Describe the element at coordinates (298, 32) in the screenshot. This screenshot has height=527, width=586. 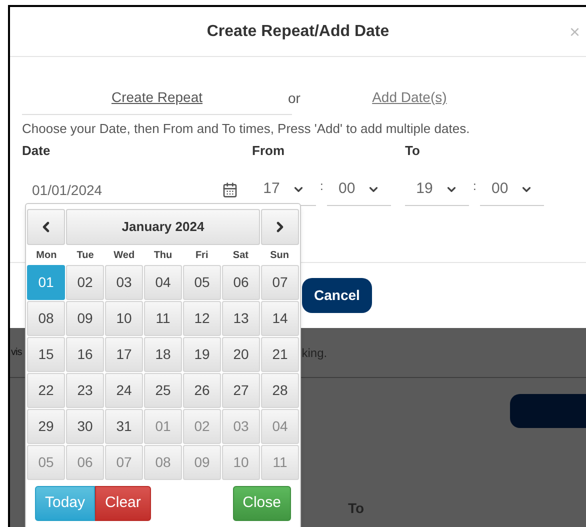
I see `dialog-title: Create Repeat/Add Date` at that location.